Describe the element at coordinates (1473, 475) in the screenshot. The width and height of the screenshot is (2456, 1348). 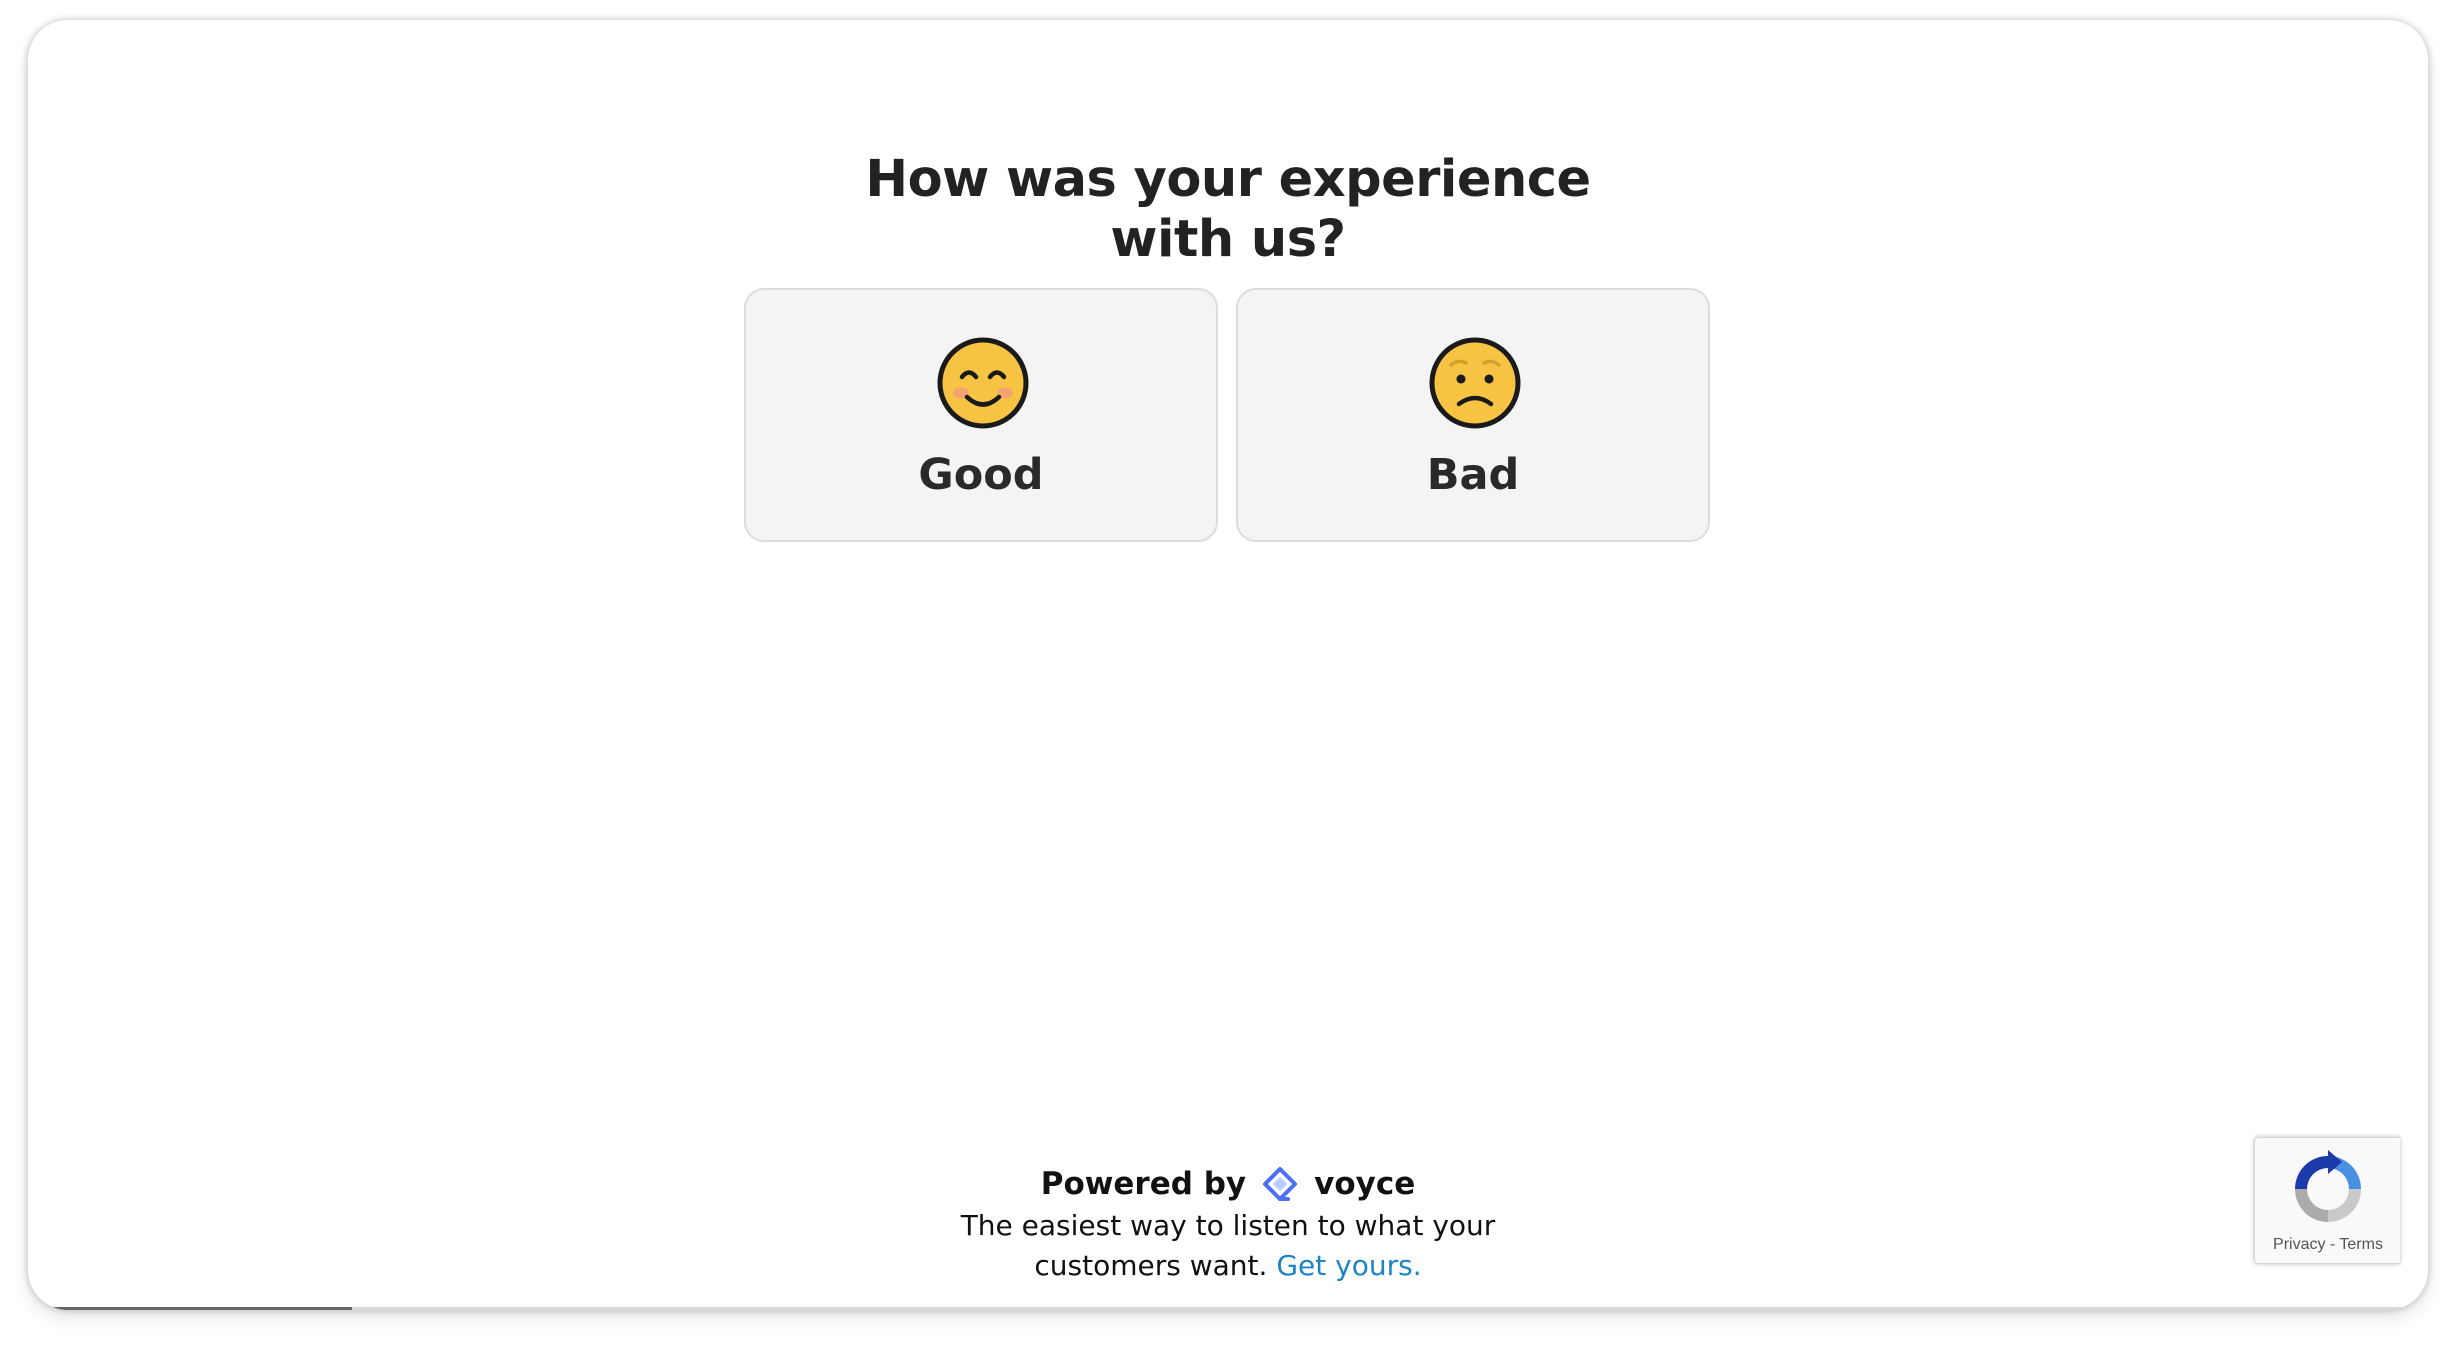
I see `bad-option-label: Bad` at that location.